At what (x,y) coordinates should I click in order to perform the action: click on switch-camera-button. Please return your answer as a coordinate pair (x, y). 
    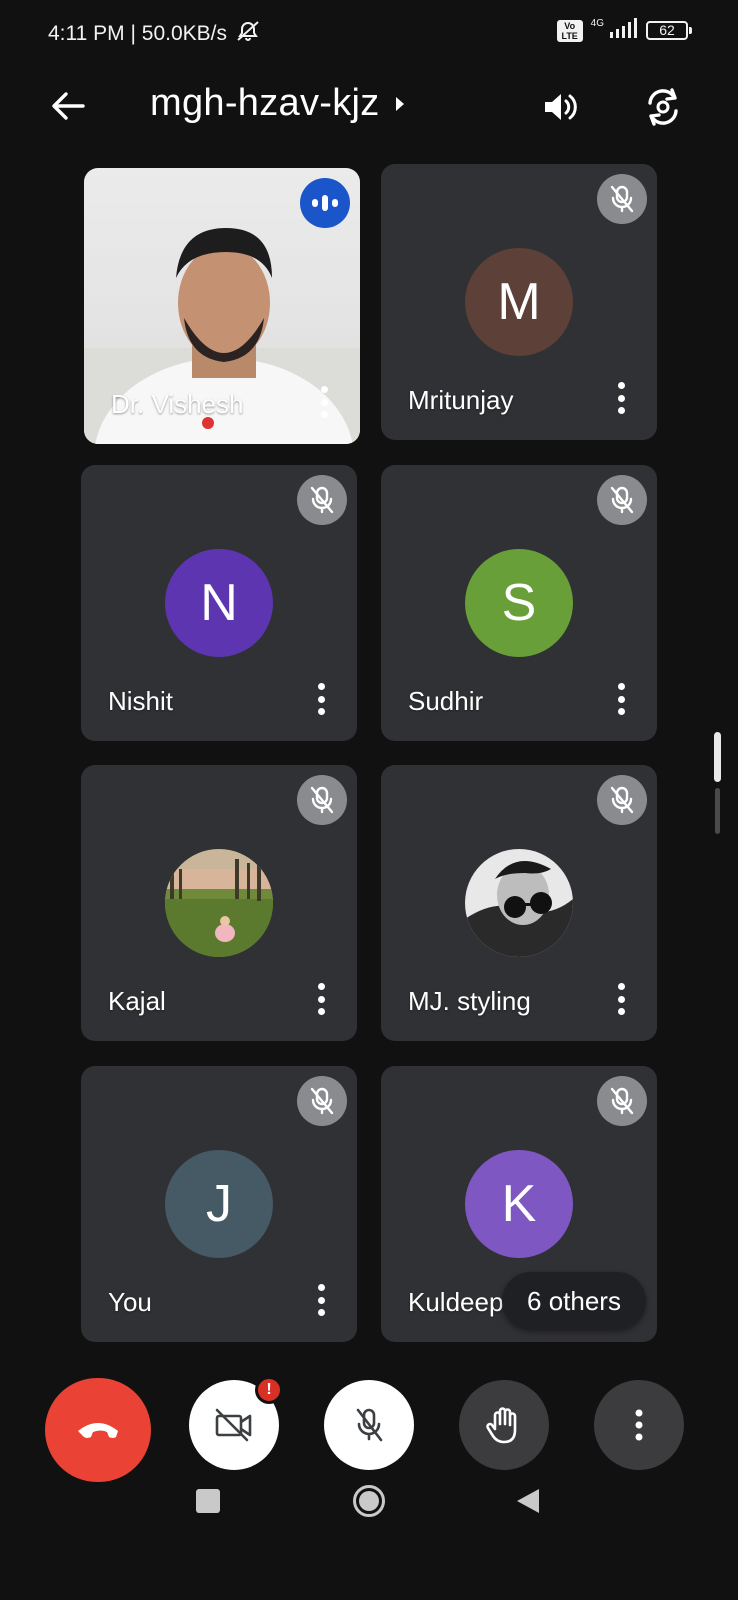
    Looking at the image, I should click on (663, 107).